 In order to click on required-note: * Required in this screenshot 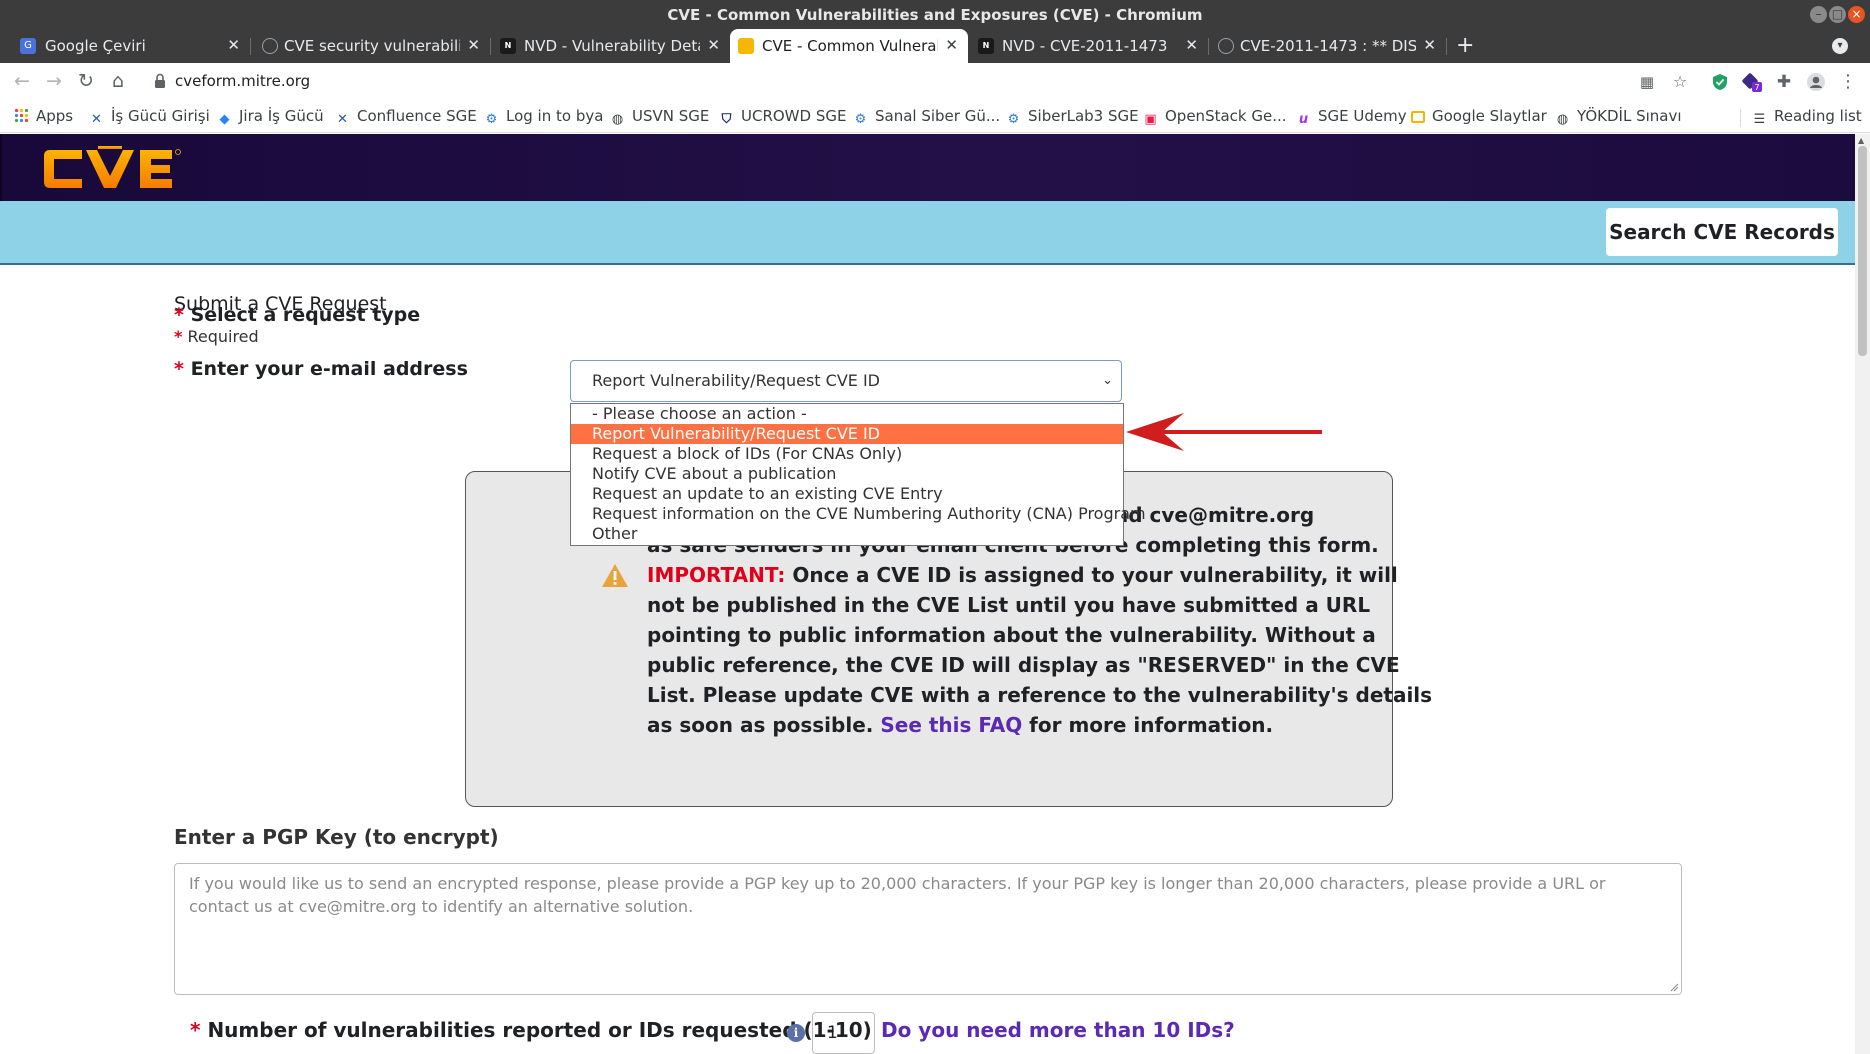, I will do `click(216, 336)`.